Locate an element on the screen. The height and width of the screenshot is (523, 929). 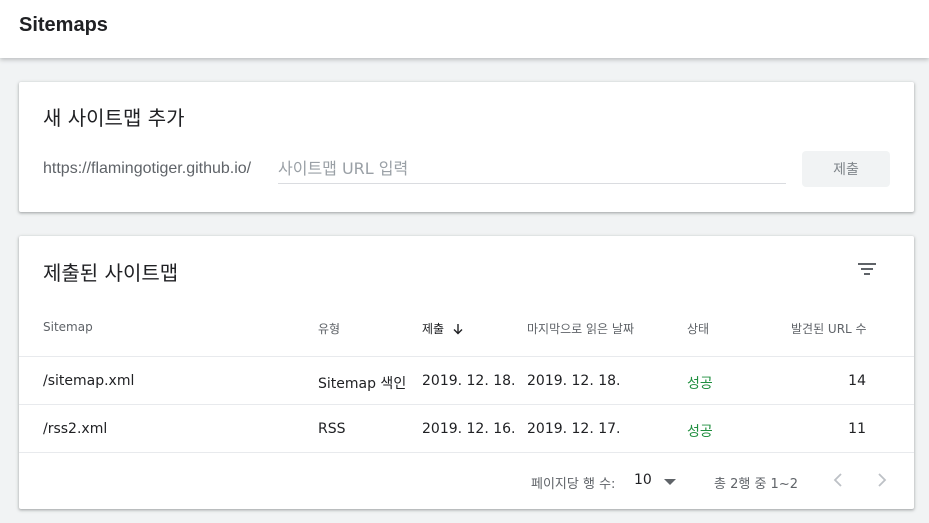
column-header-submitted: 제출 is located at coordinates (443, 328).